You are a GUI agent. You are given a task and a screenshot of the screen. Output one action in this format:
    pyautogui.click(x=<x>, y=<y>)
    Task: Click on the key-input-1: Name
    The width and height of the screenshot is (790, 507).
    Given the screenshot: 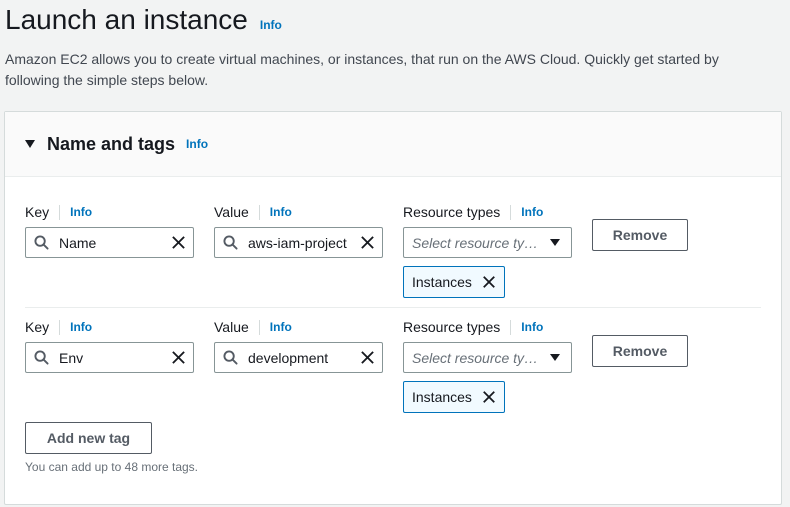 What is the action you would take?
    pyautogui.click(x=109, y=242)
    